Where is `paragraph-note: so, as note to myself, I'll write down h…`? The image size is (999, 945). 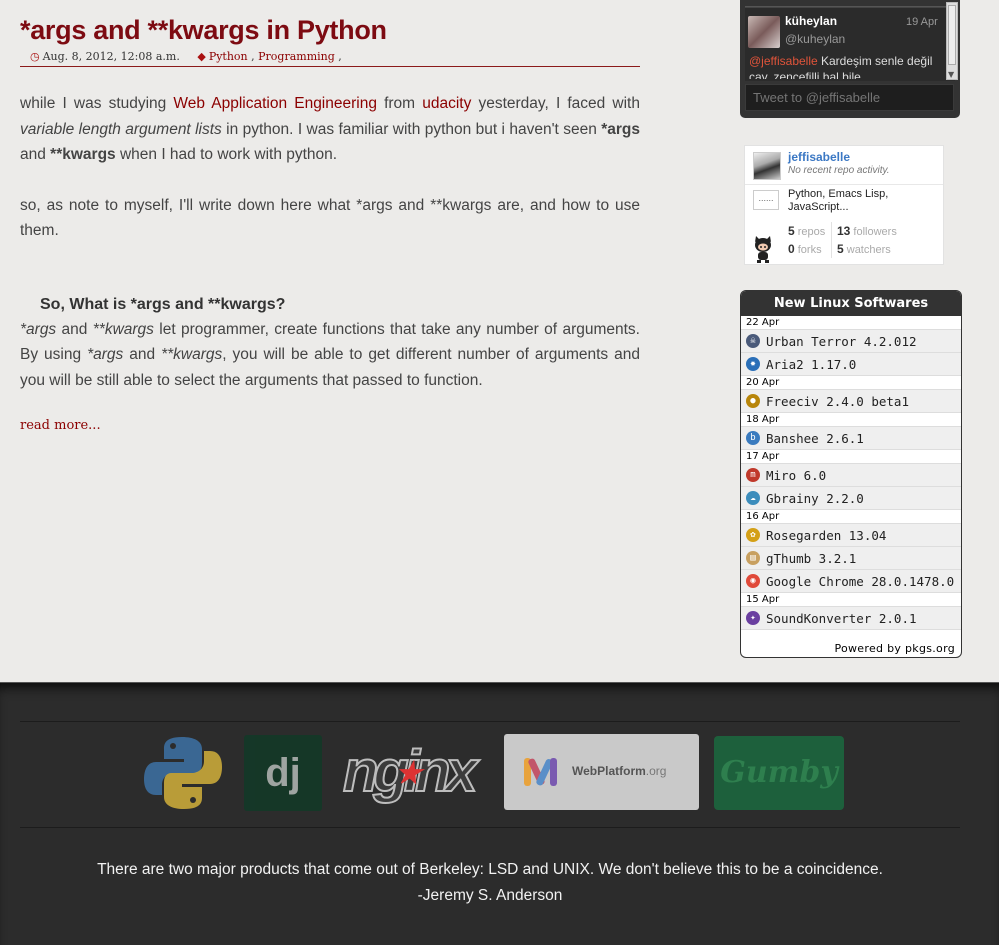 paragraph-note: so, as note to myself, I'll write down h… is located at coordinates (330, 218).